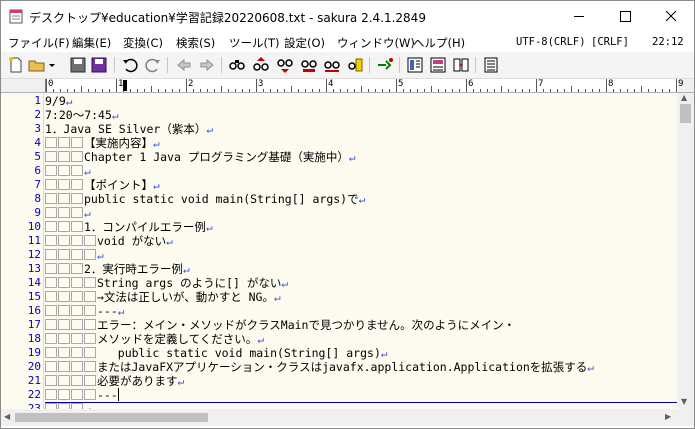  Describe the element at coordinates (16, 65) in the screenshot. I see `new-file-icon` at that location.